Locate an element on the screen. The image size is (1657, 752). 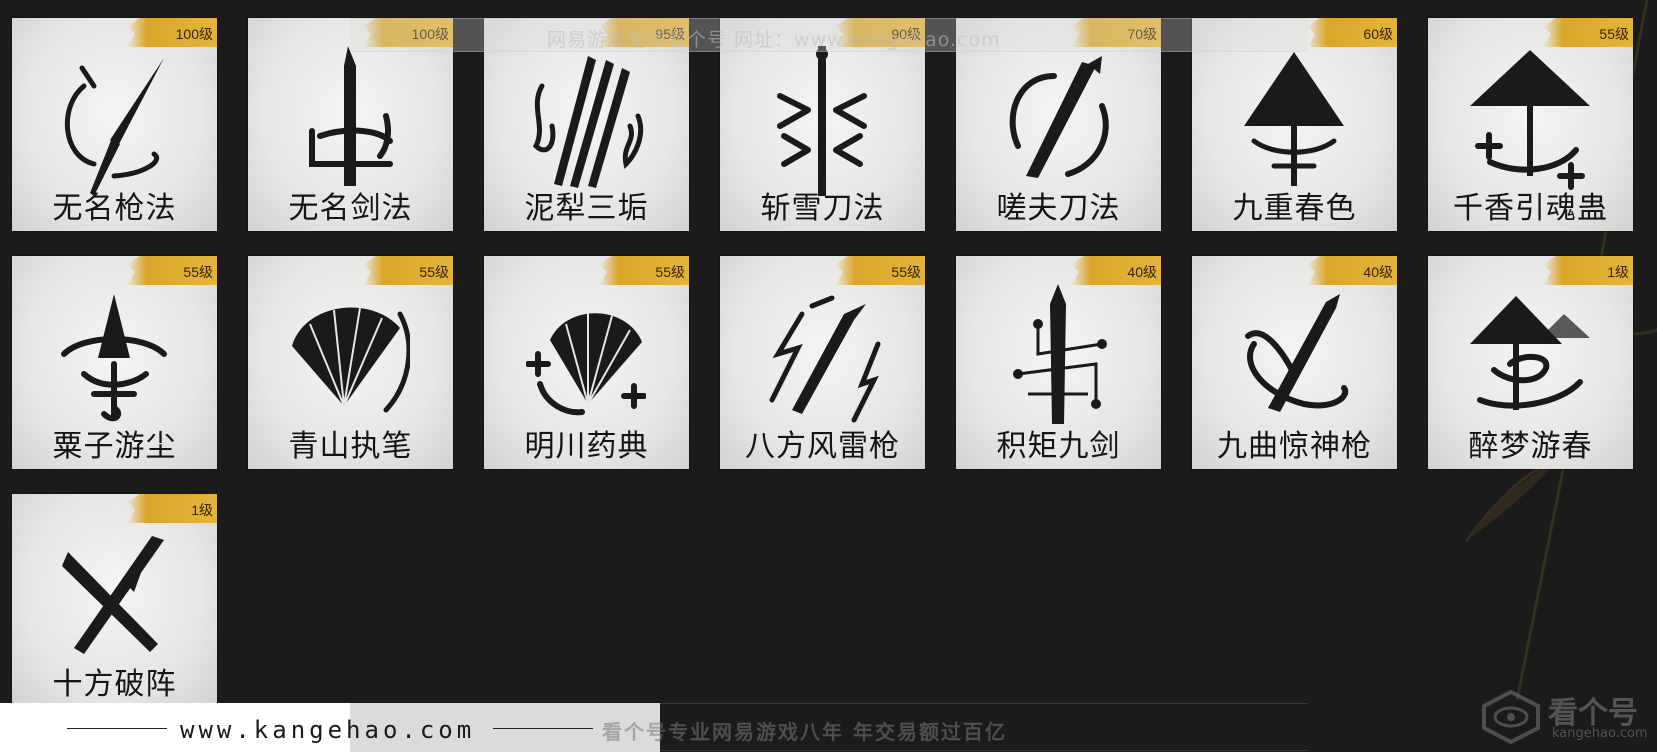
skill-card: 55级 粟子游尘 is located at coordinates (114, 362).